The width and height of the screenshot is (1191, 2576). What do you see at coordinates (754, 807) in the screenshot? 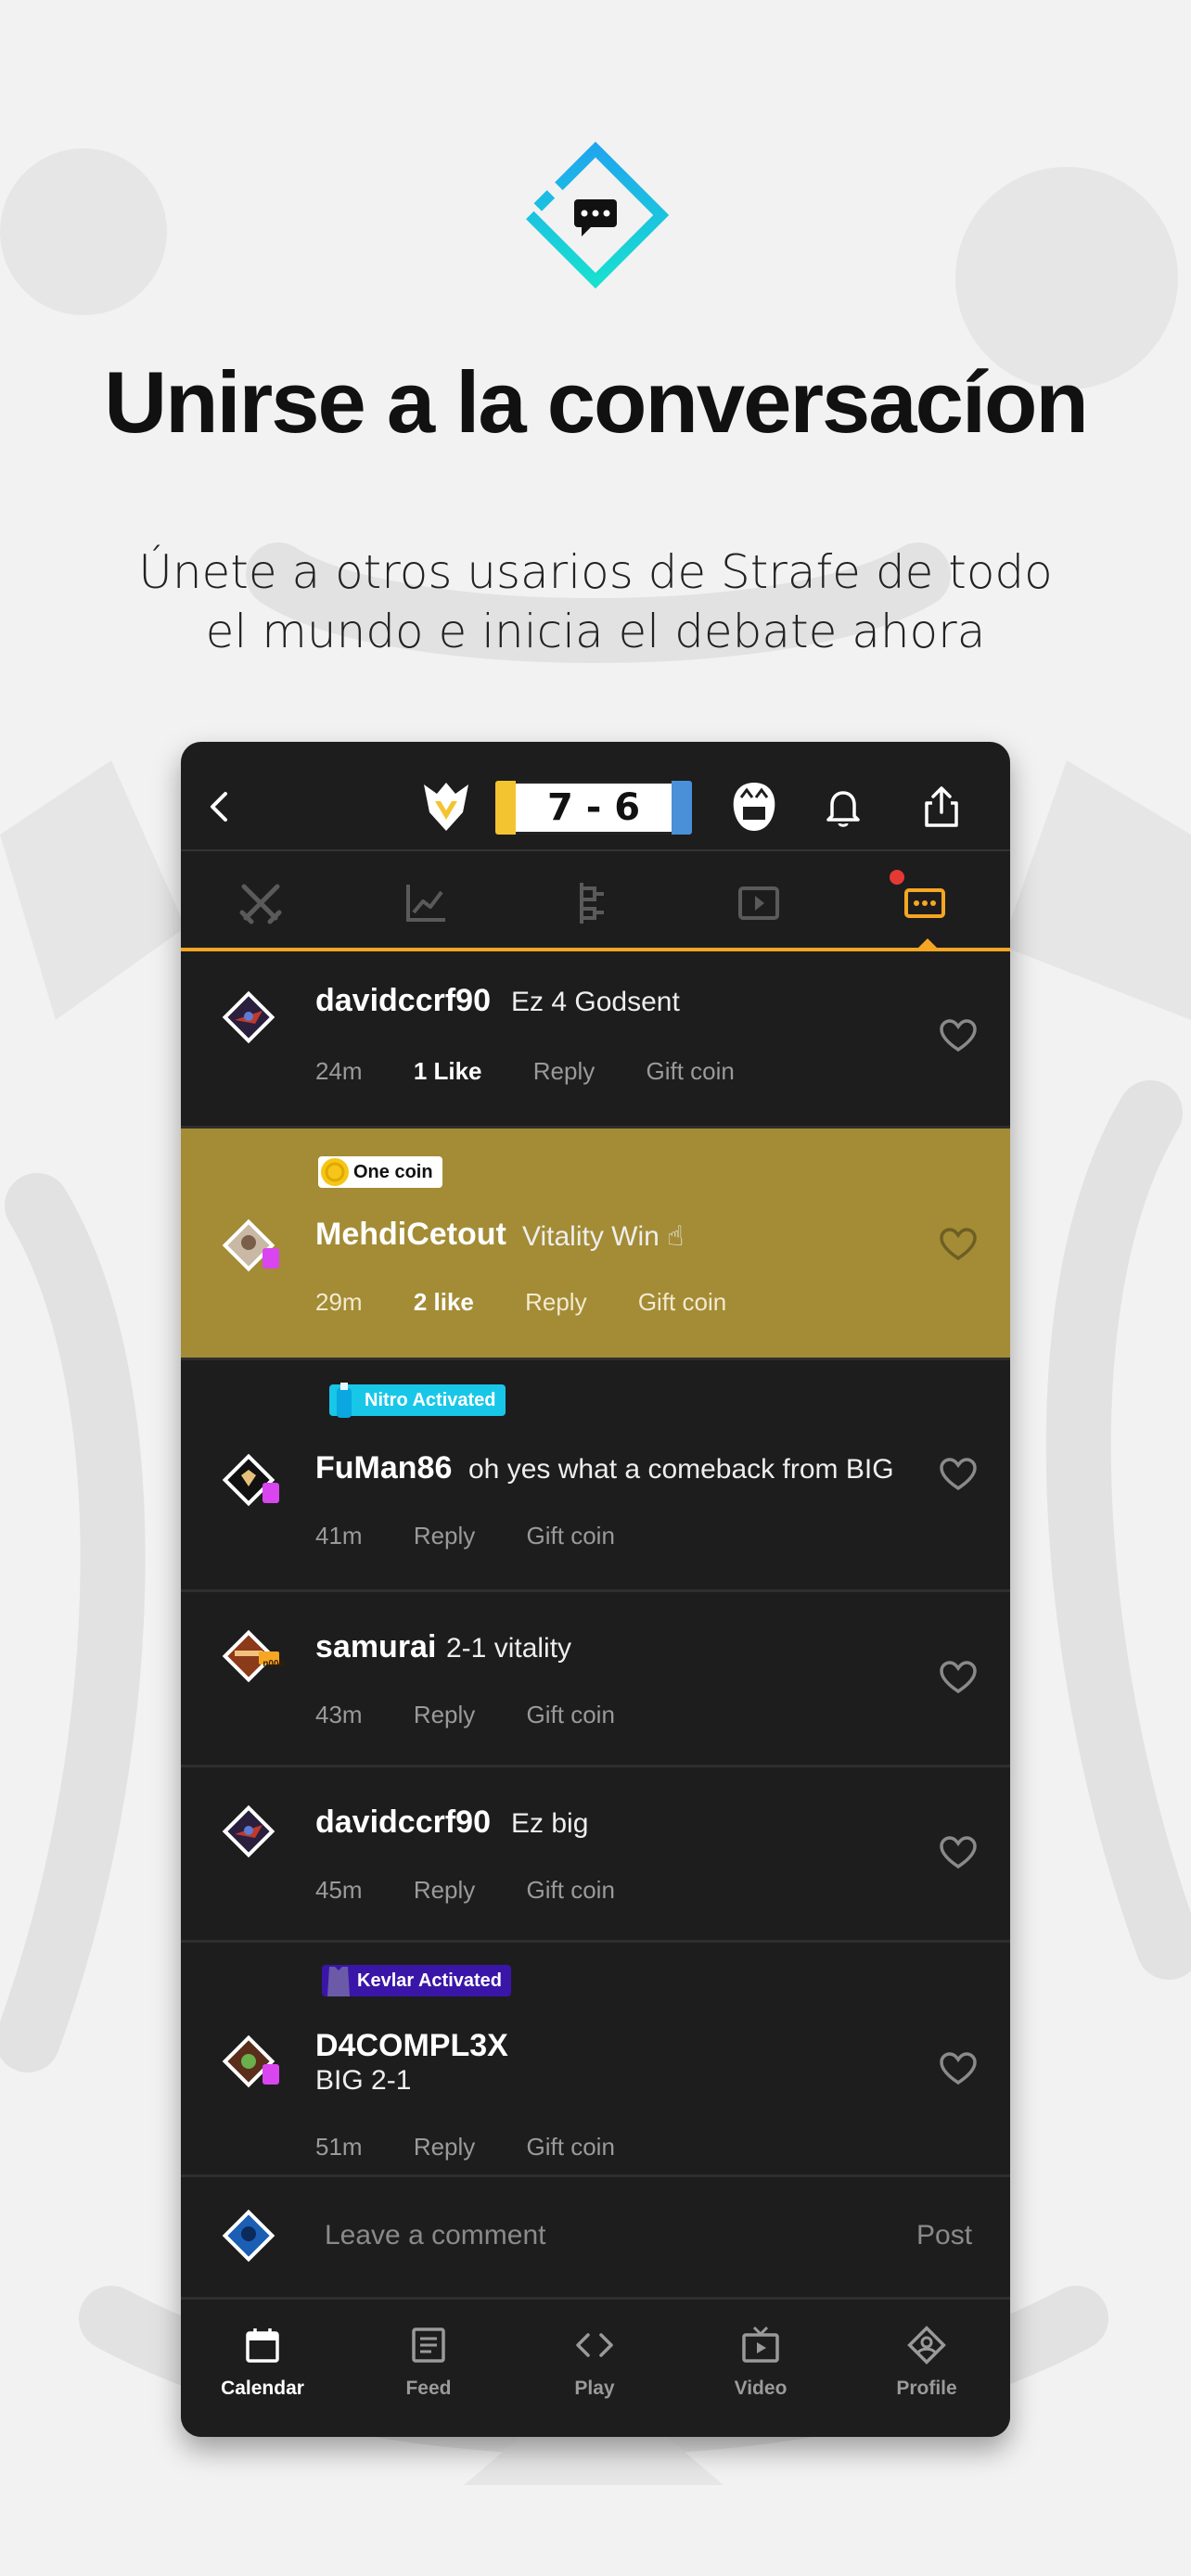
I see `team-big-logo` at bounding box center [754, 807].